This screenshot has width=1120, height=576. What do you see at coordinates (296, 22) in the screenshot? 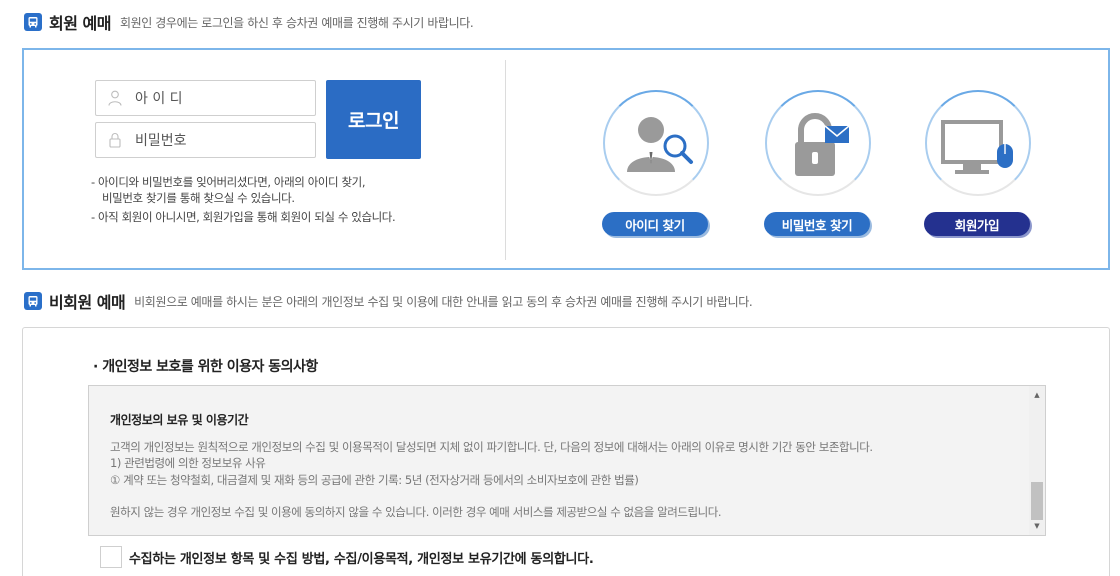
I see `member-section-desc: 회원인 경우에는 로그인을 하신 후 승차권 예매를 진행해 주시기 바랍니다.` at bounding box center [296, 22].